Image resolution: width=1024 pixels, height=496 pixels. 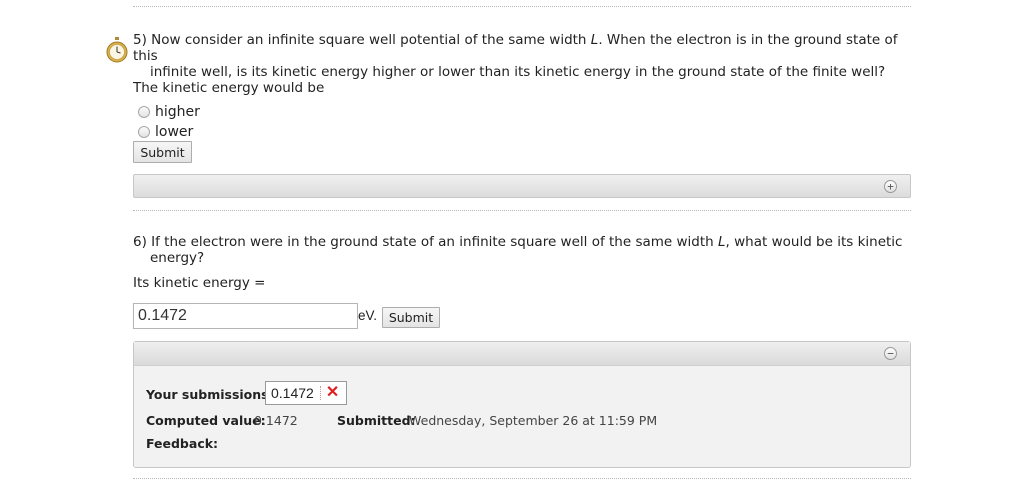 What do you see at coordinates (522, 186) in the screenshot?
I see `q5-feedback-bar: +` at bounding box center [522, 186].